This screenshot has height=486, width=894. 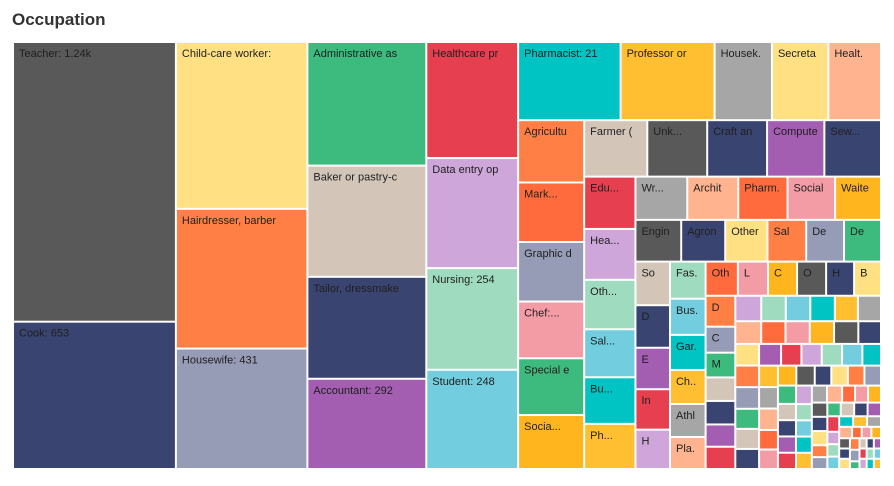 I want to click on treemap-cell: Data entry op, so click(x=472, y=213).